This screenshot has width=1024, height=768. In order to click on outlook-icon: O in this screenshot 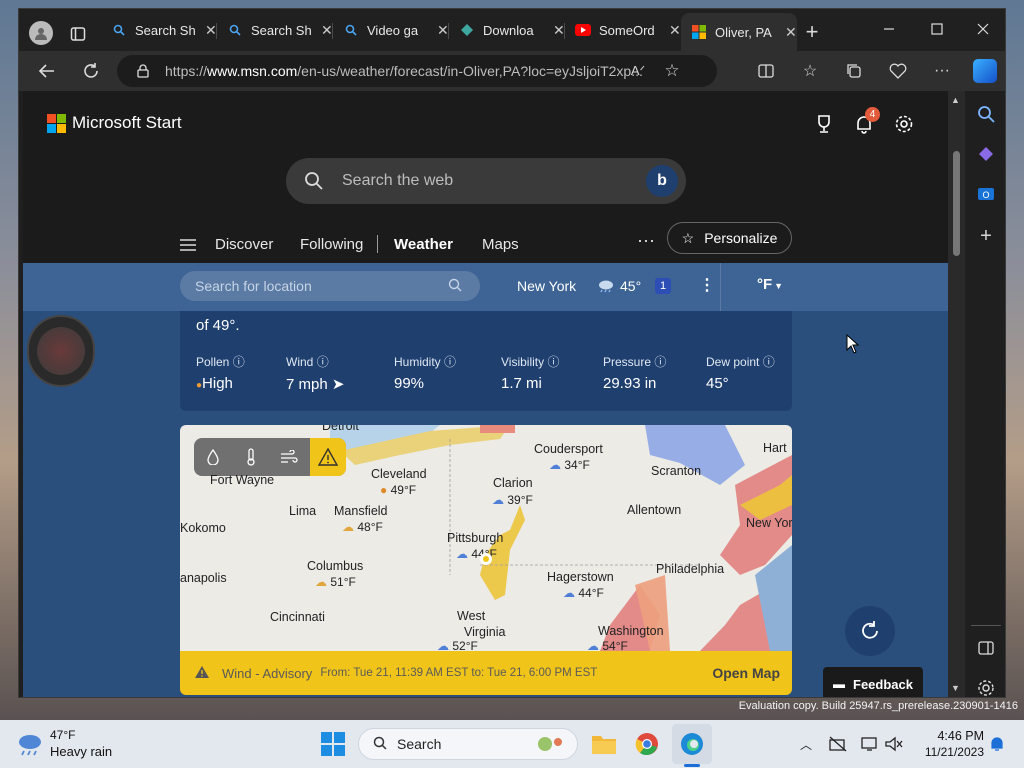, I will do `click(986, 194)`.